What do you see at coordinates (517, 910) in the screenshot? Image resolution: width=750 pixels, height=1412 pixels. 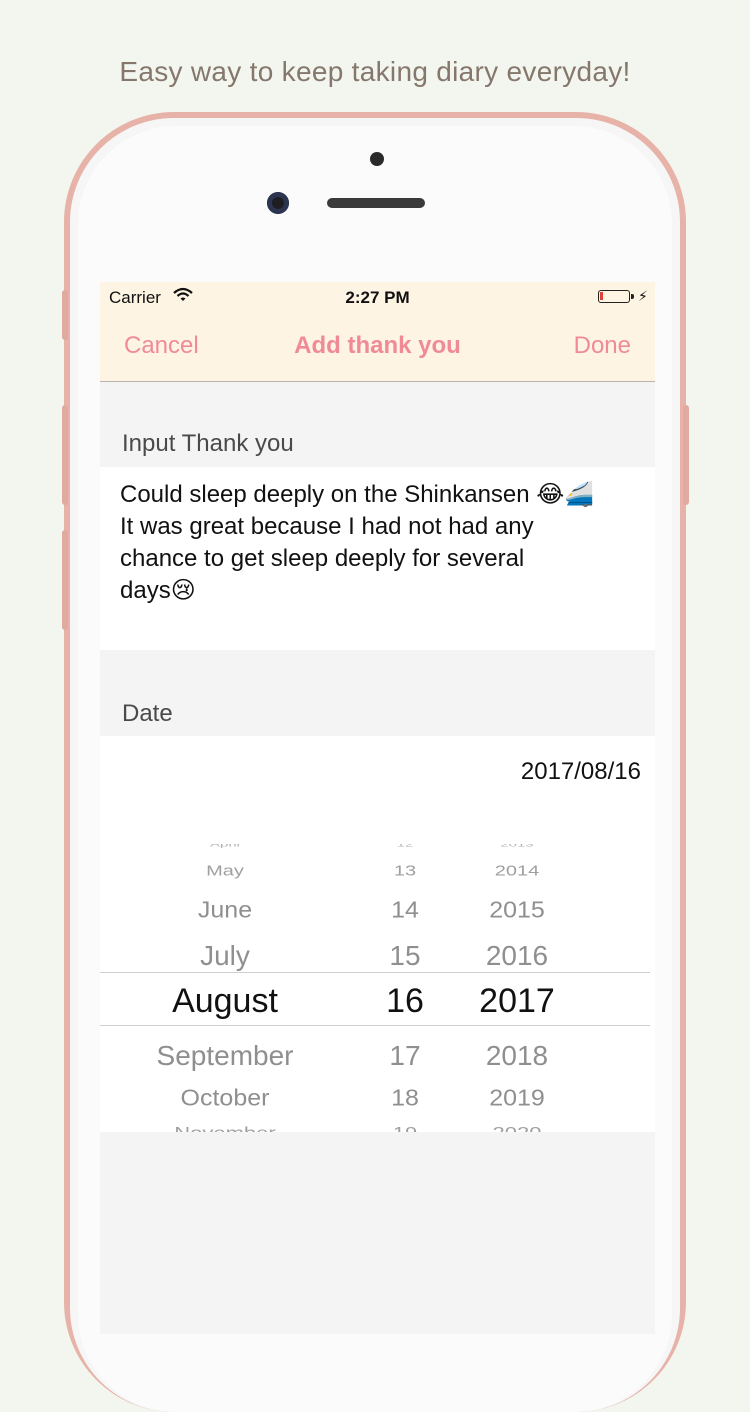 I see `picker-year-option: 2015` at bounding box center [517, 910].